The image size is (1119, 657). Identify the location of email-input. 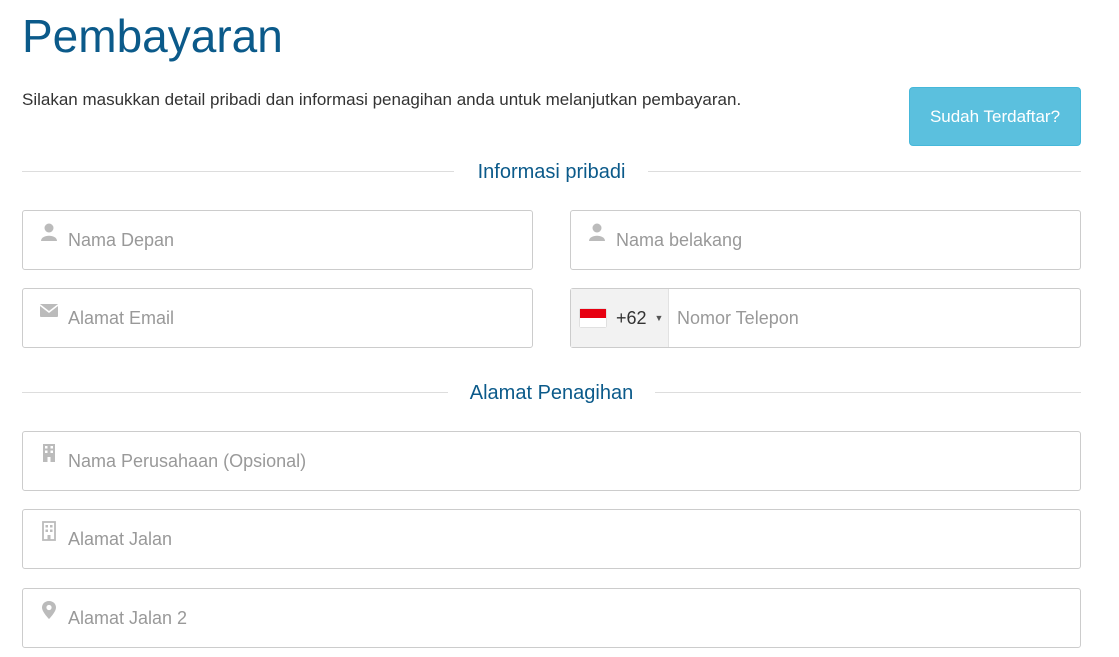
(295, 318).